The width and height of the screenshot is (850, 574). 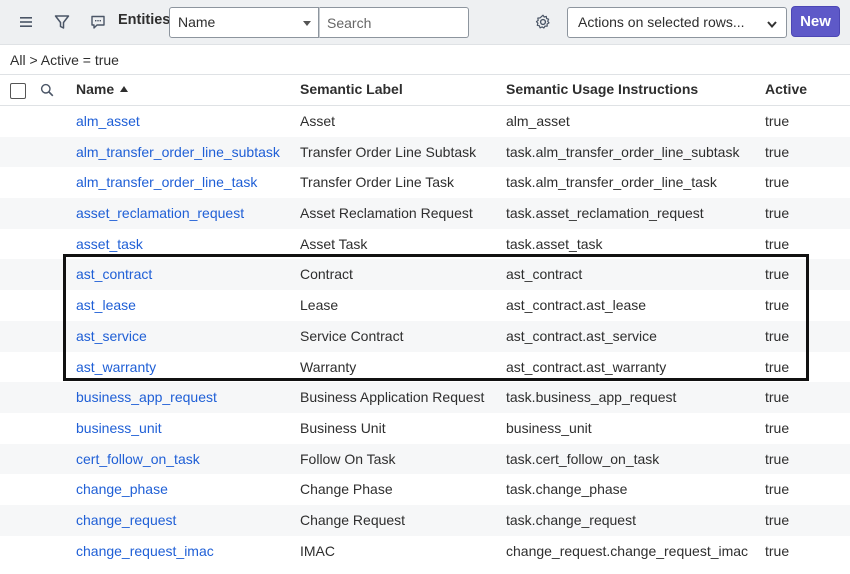 I want to click on row-name-link: ast_service, so click(x=111, y=336).